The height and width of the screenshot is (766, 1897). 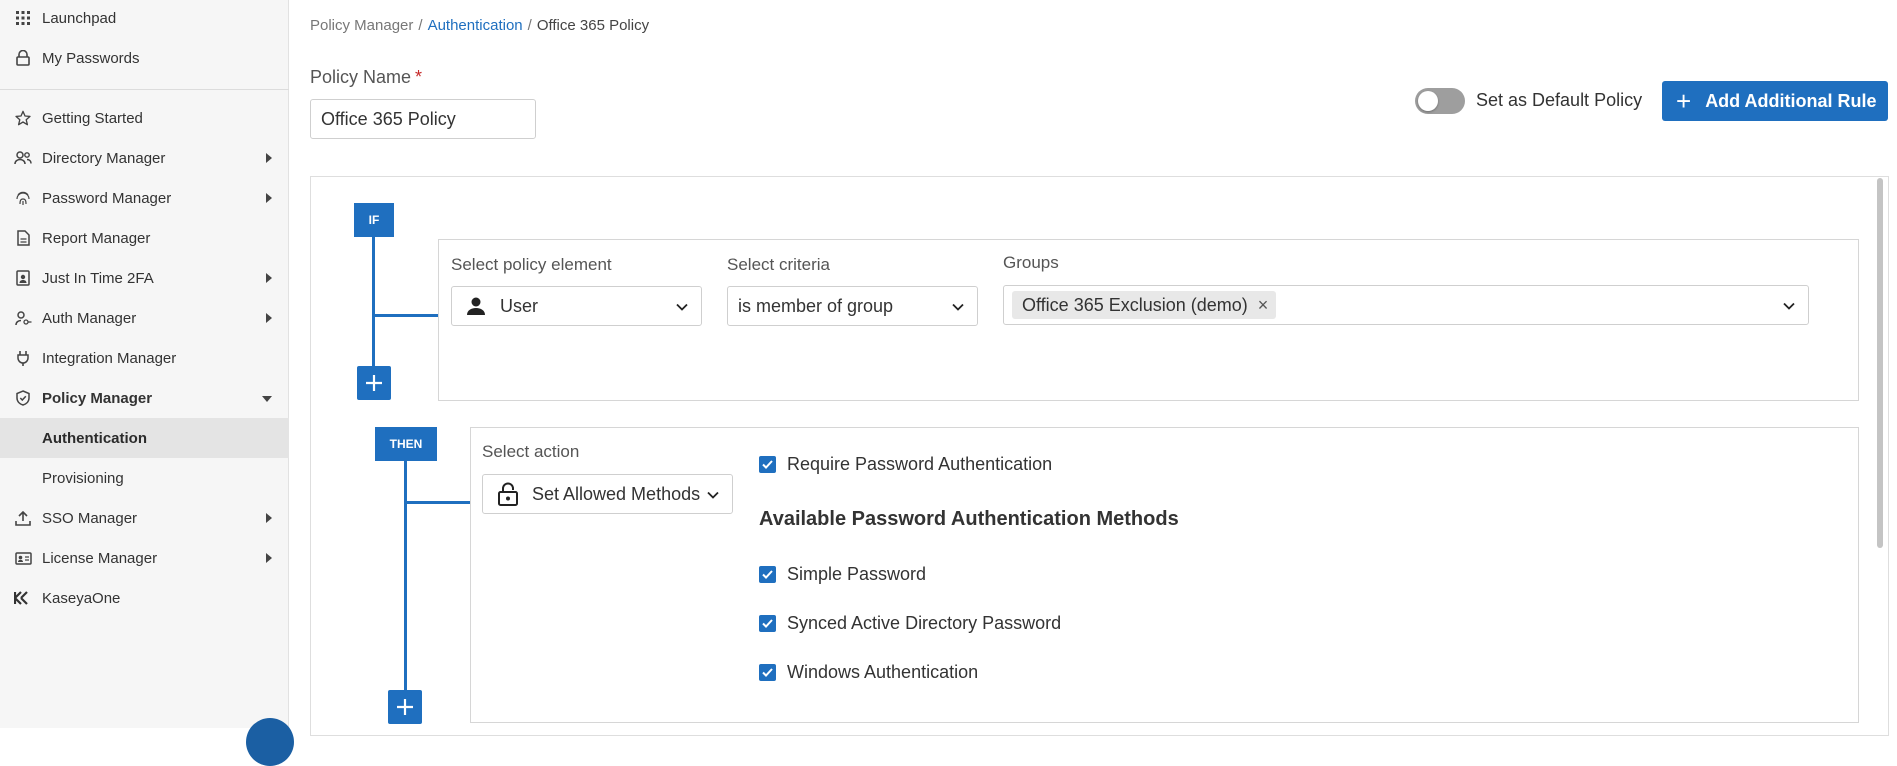 I want to click on sidebar-item-label: Password Manager, so click(x=107, y=198).